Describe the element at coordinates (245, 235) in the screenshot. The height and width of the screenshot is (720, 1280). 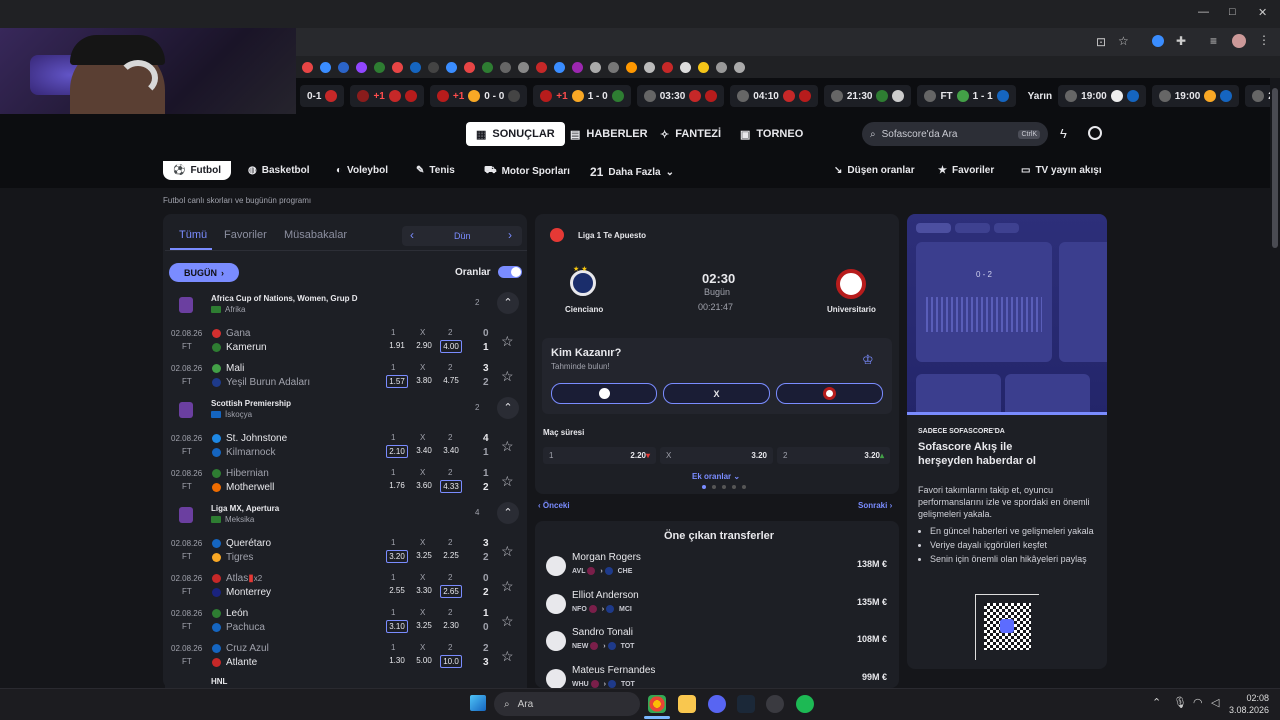
I see `tab-favorites: Favoriler` at that location.